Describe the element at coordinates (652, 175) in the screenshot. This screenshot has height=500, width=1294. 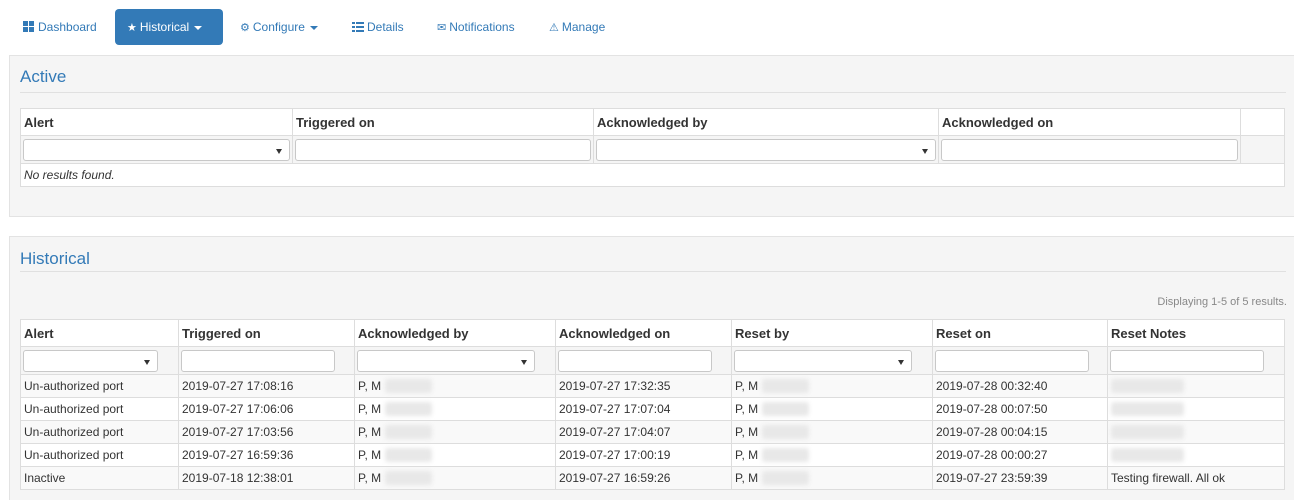
I see `no-results-message: No results found.` at that location.